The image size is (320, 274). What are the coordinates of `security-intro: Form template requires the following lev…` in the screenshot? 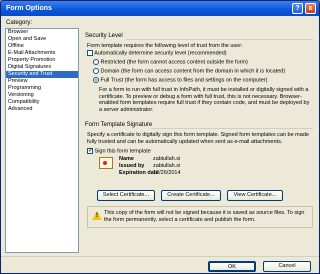 It's located at (165, 46).